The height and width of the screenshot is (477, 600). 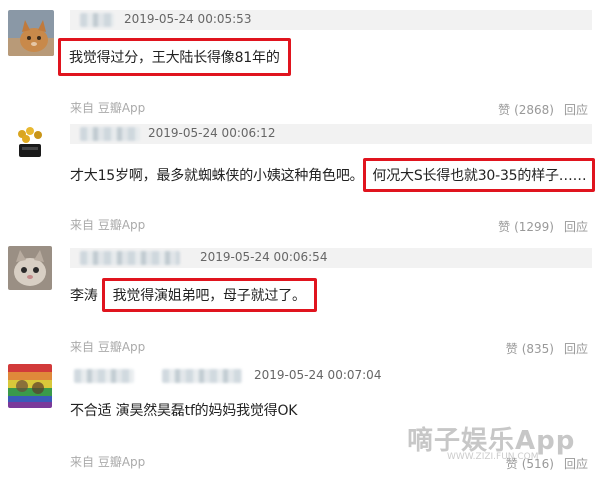 What do you see at coordinates (217, 176) in the screenshot?
I see `comment-text: 才大15岁啊，最多就蜘蛛侠的小姨这种角色吧。` at bounding box center [217, 176].